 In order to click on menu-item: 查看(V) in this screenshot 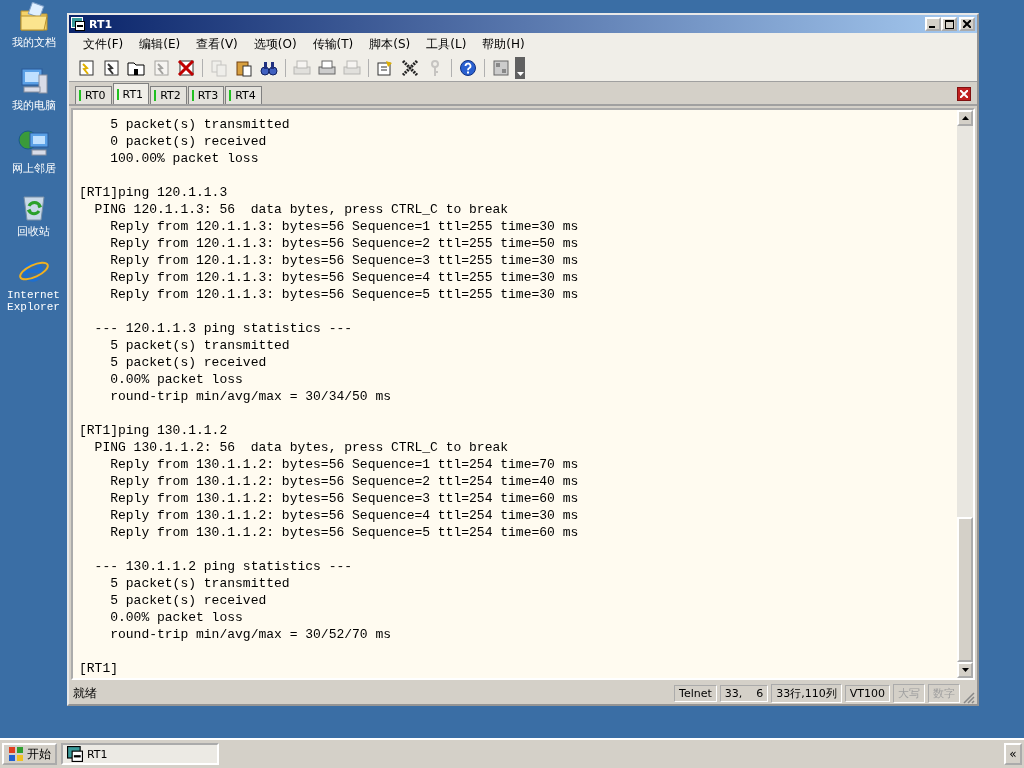, I will do `click(217, 44)`.